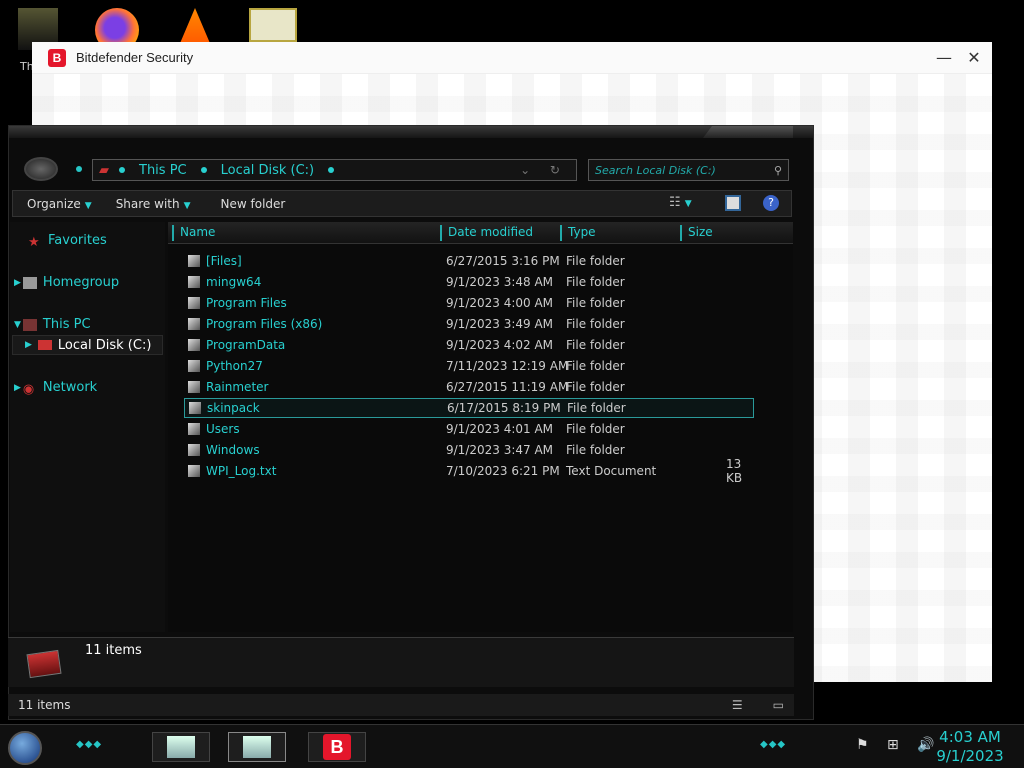 The height and width of the screenshot is (768, 1024). Describe the element at coordinates (153, 204) in the screenshot. I see `share-with-button: Share with ▼` at that location.